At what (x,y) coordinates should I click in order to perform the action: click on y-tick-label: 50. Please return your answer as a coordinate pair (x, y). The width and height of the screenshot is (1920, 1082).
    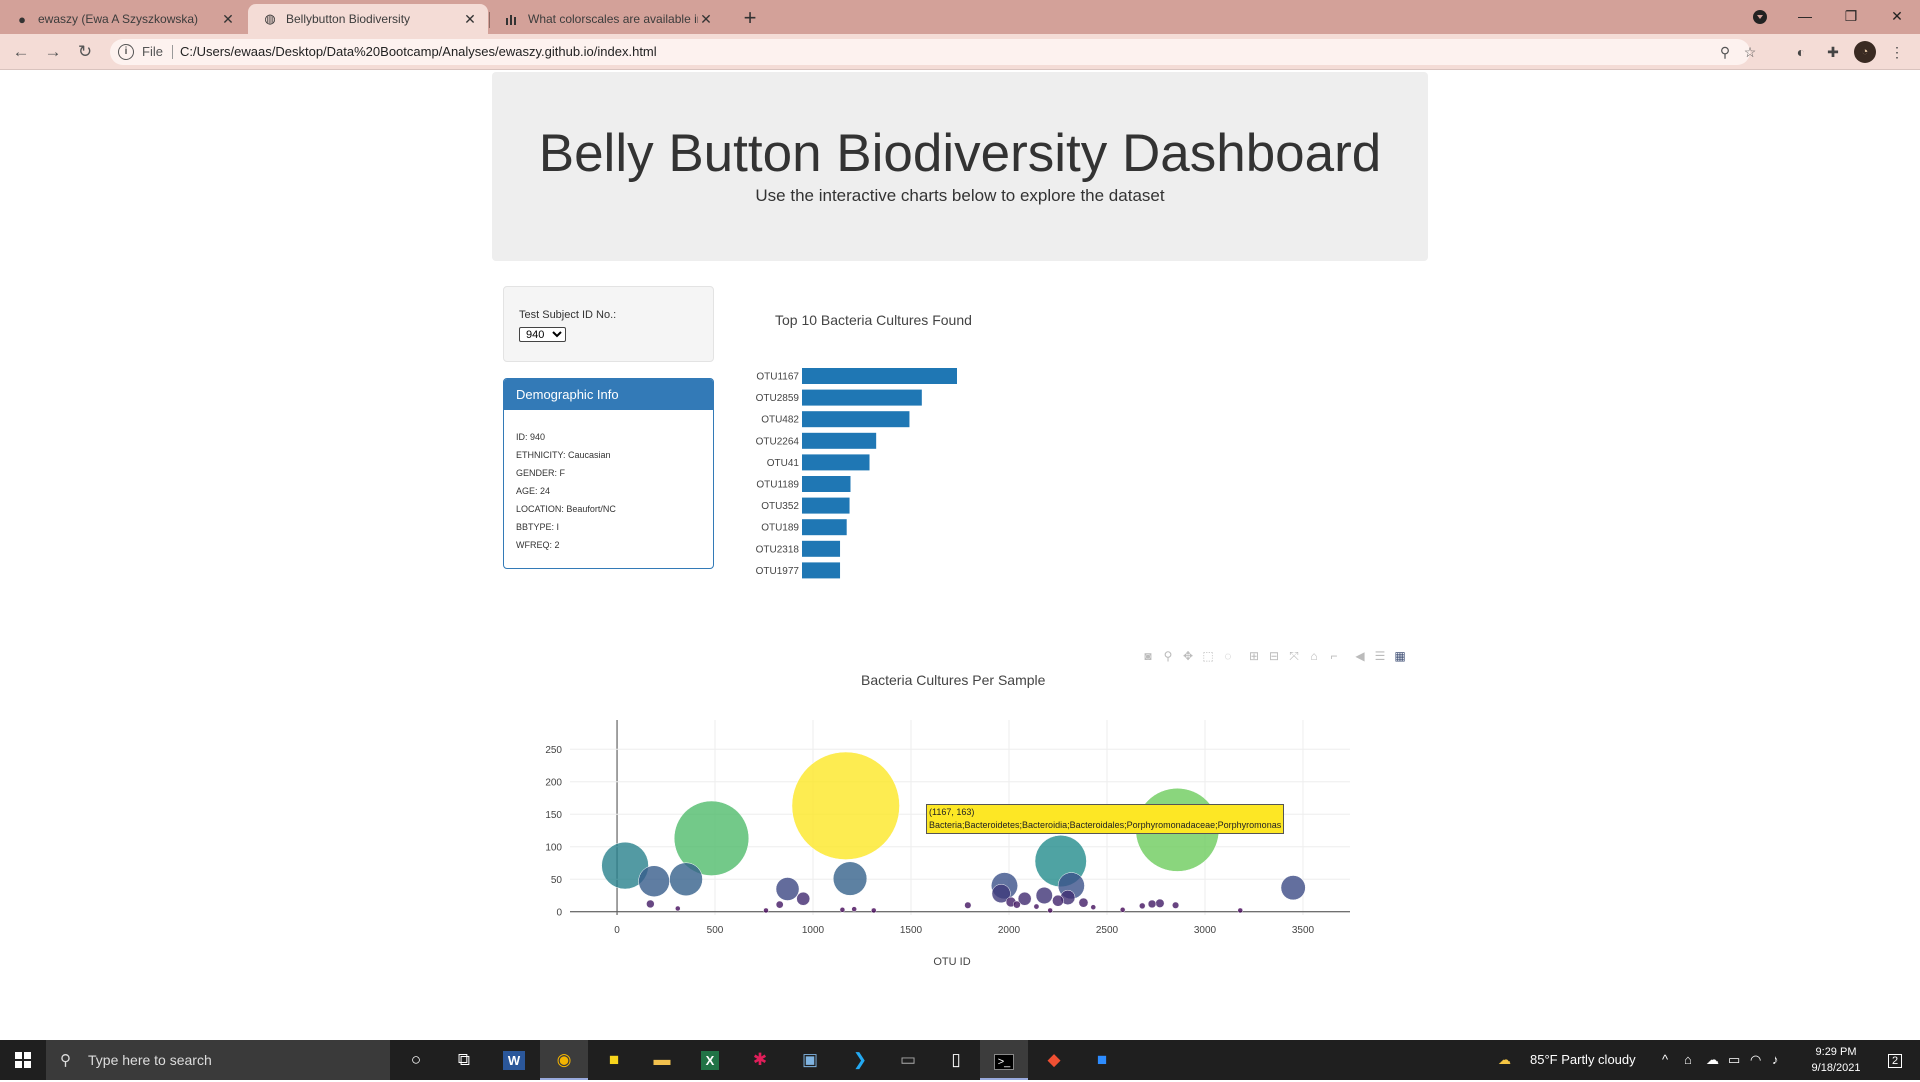
    Looking at the image, I should click on (557, 880).